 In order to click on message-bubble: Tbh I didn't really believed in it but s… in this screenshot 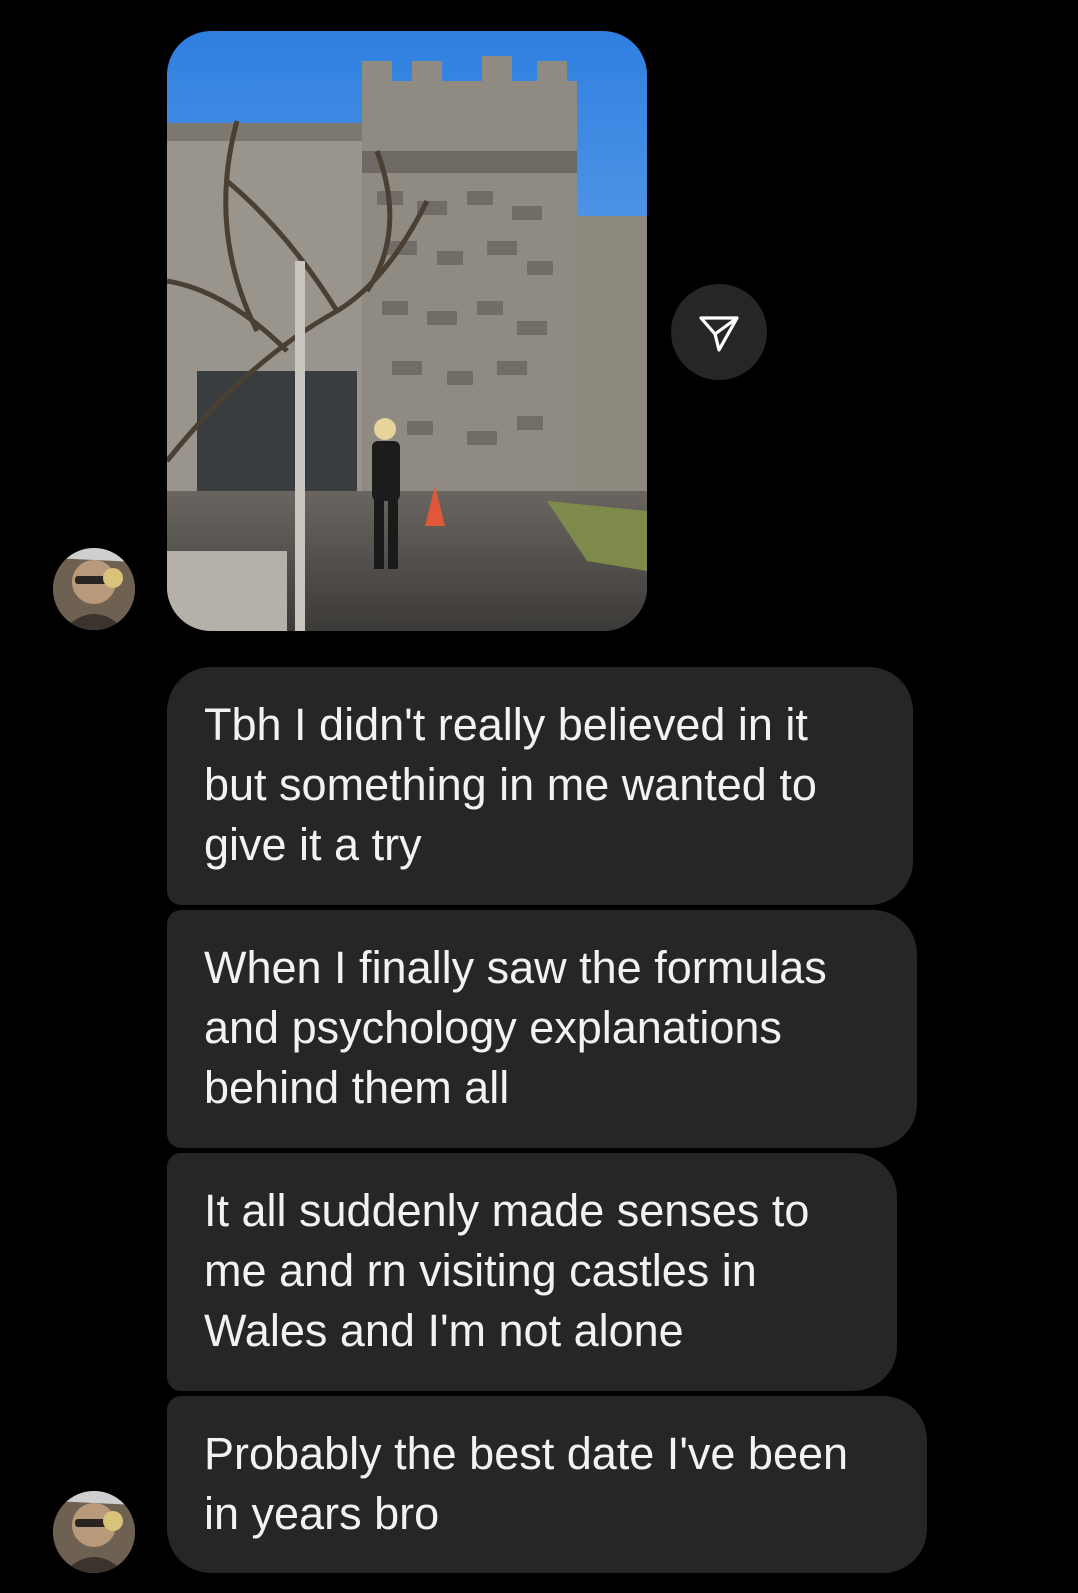, I will do `click(540, 786)`.